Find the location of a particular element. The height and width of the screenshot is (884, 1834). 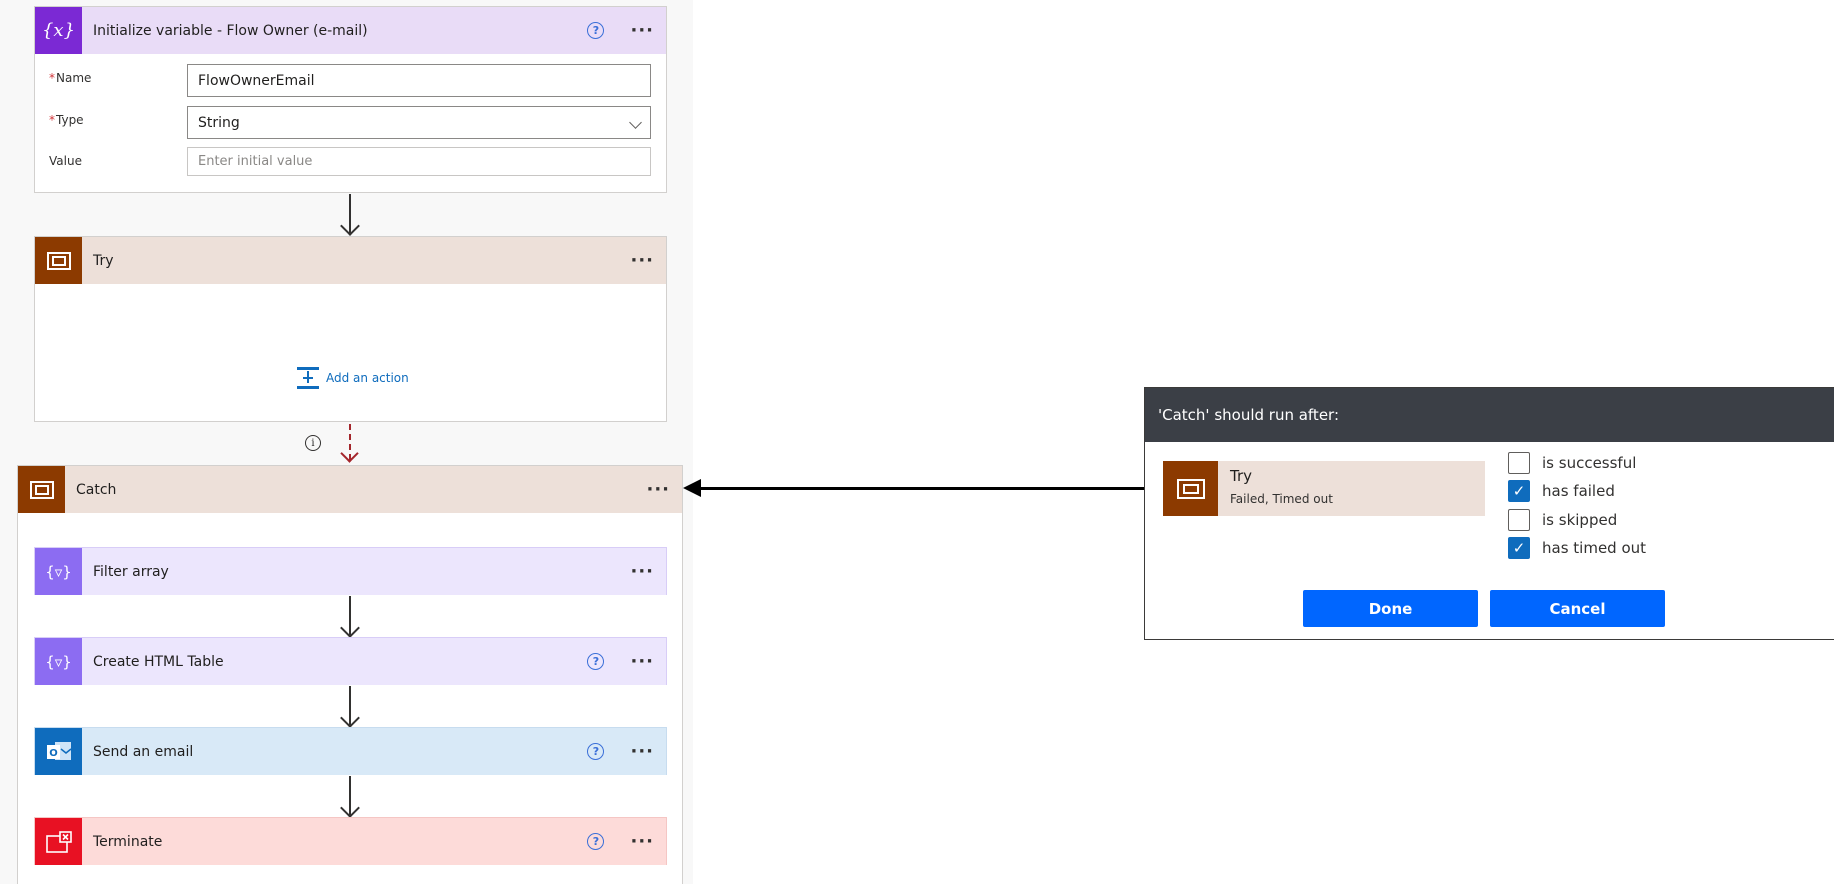

terminate-icon is located at coordinates (58, 841).